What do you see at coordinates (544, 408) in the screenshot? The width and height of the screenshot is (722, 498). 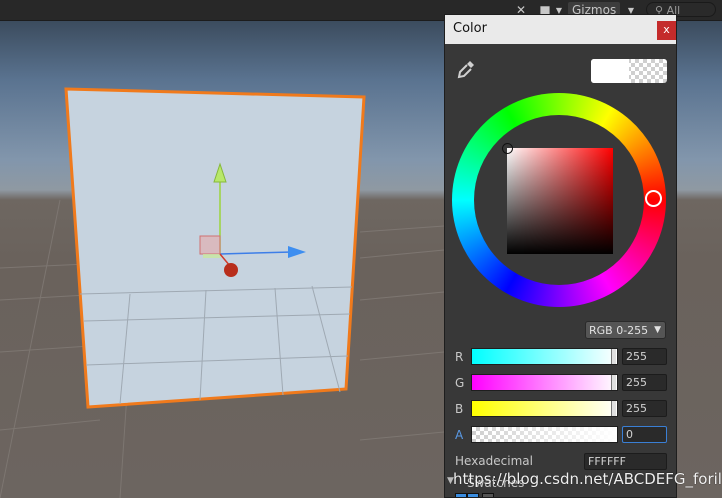 I see `blue-slider` at bounding box center [544, 408].